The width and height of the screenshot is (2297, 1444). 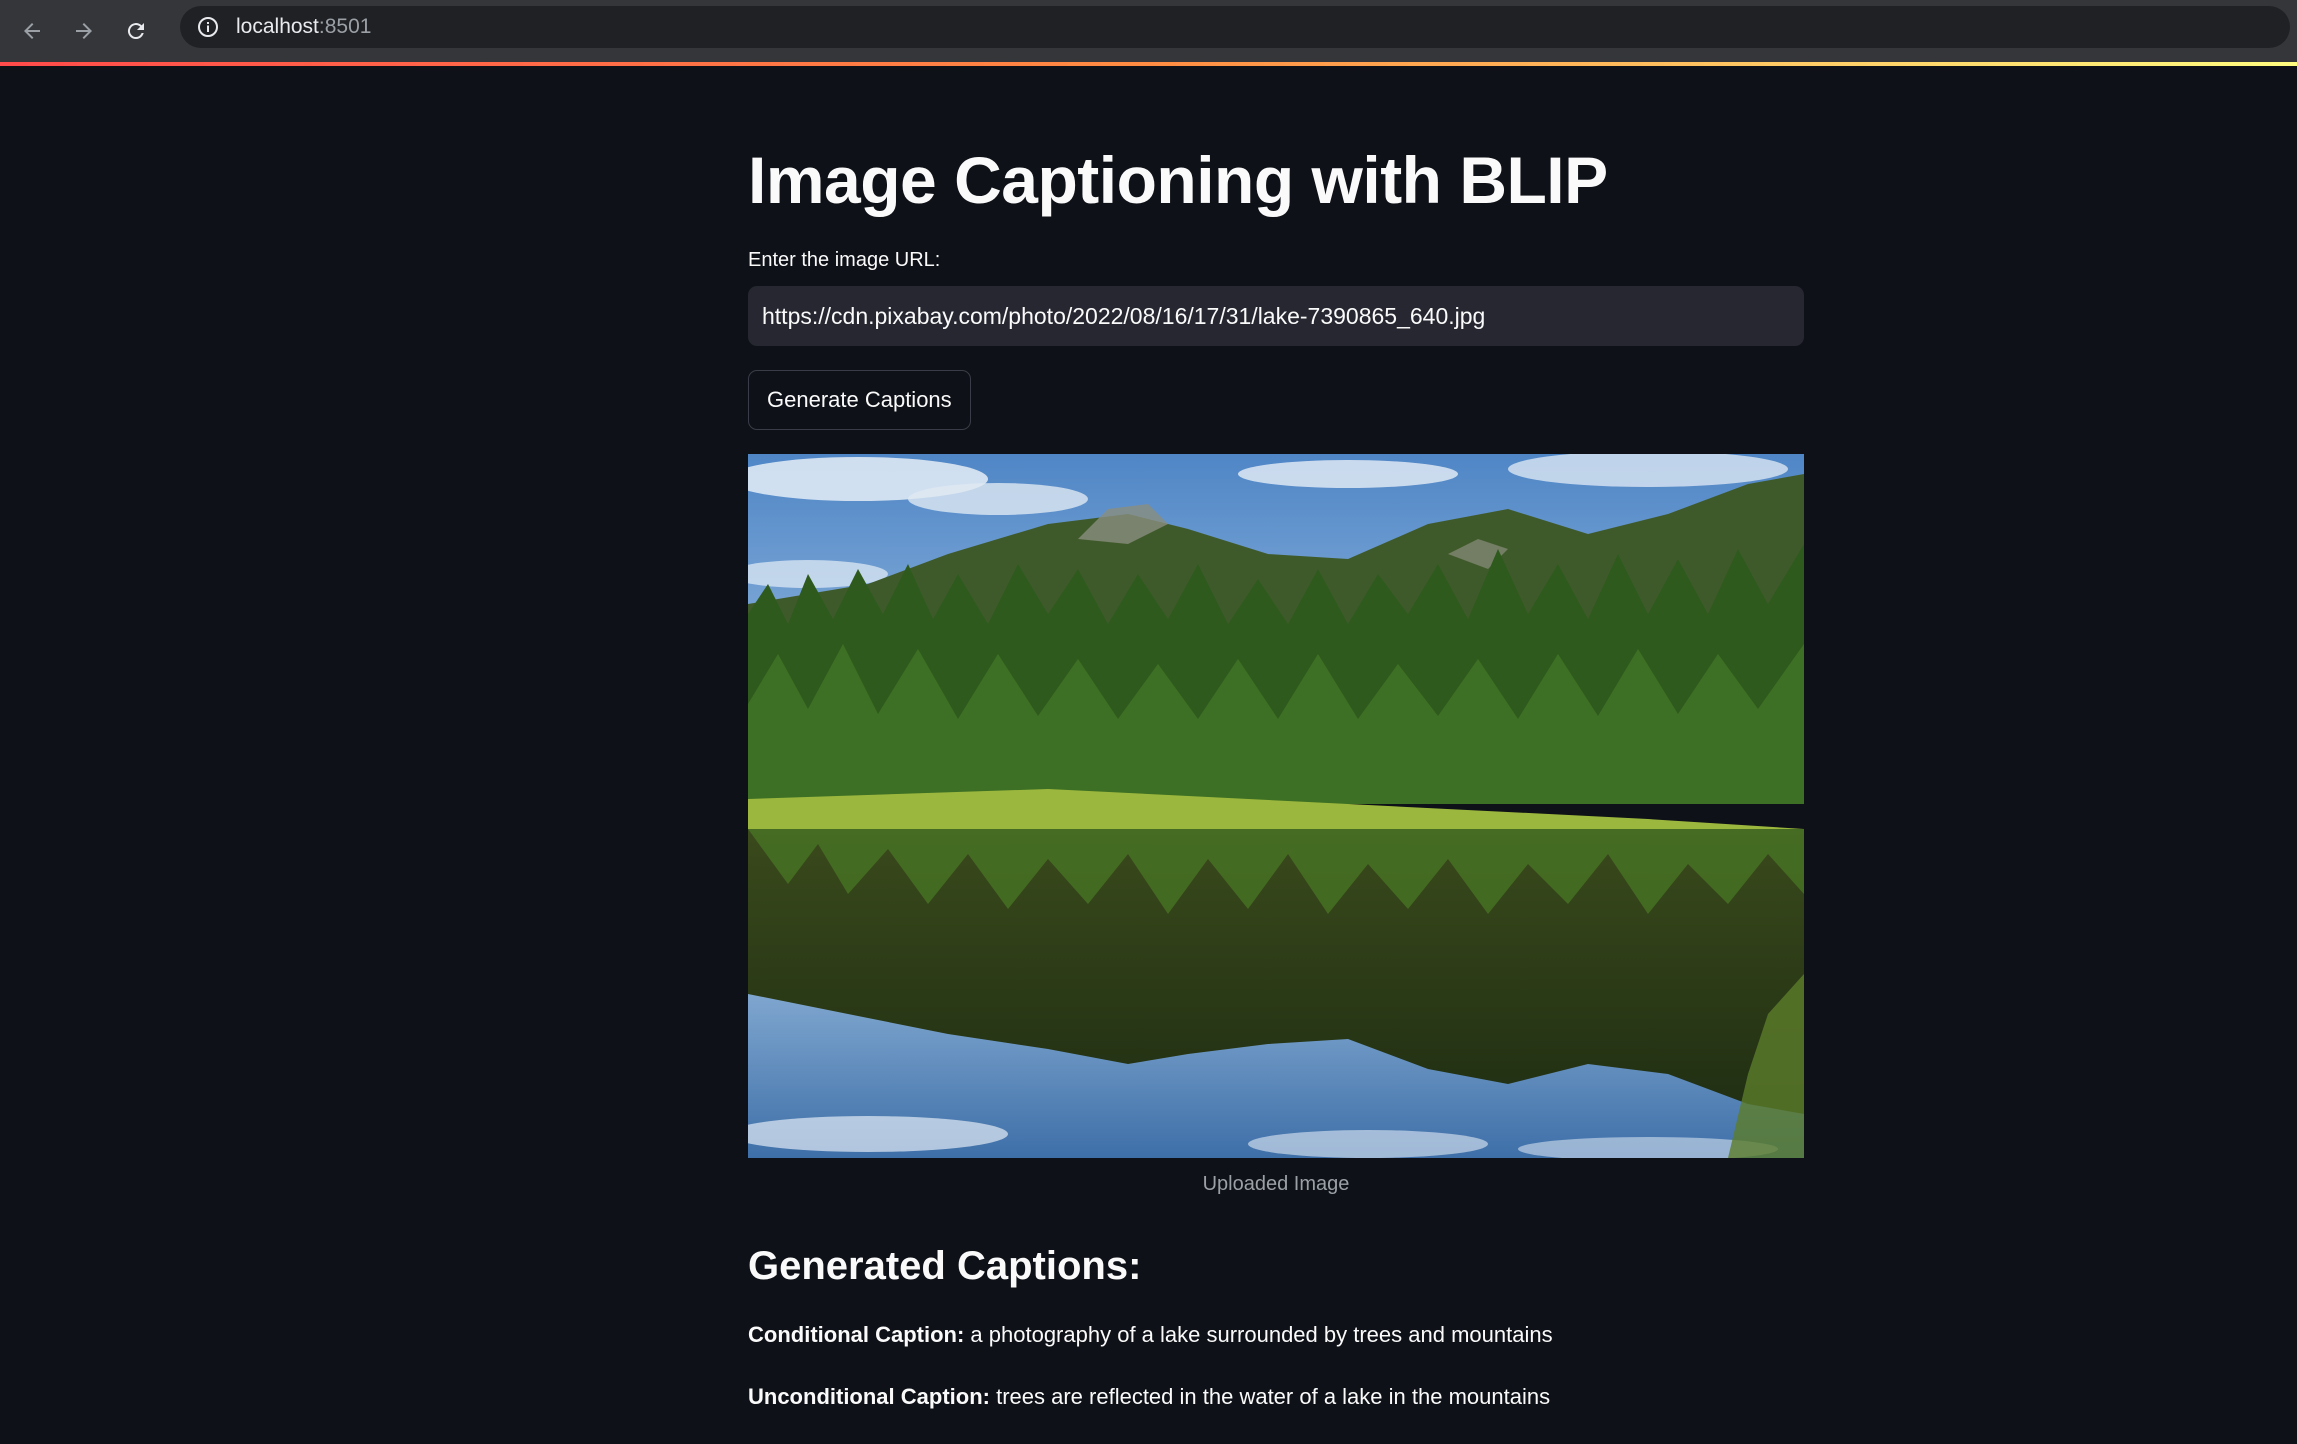 What do you see at coordinates (844, 260) in the screenshot?
I see `url-input-label: Enter the image URL:` at bounding box center [844, 260].